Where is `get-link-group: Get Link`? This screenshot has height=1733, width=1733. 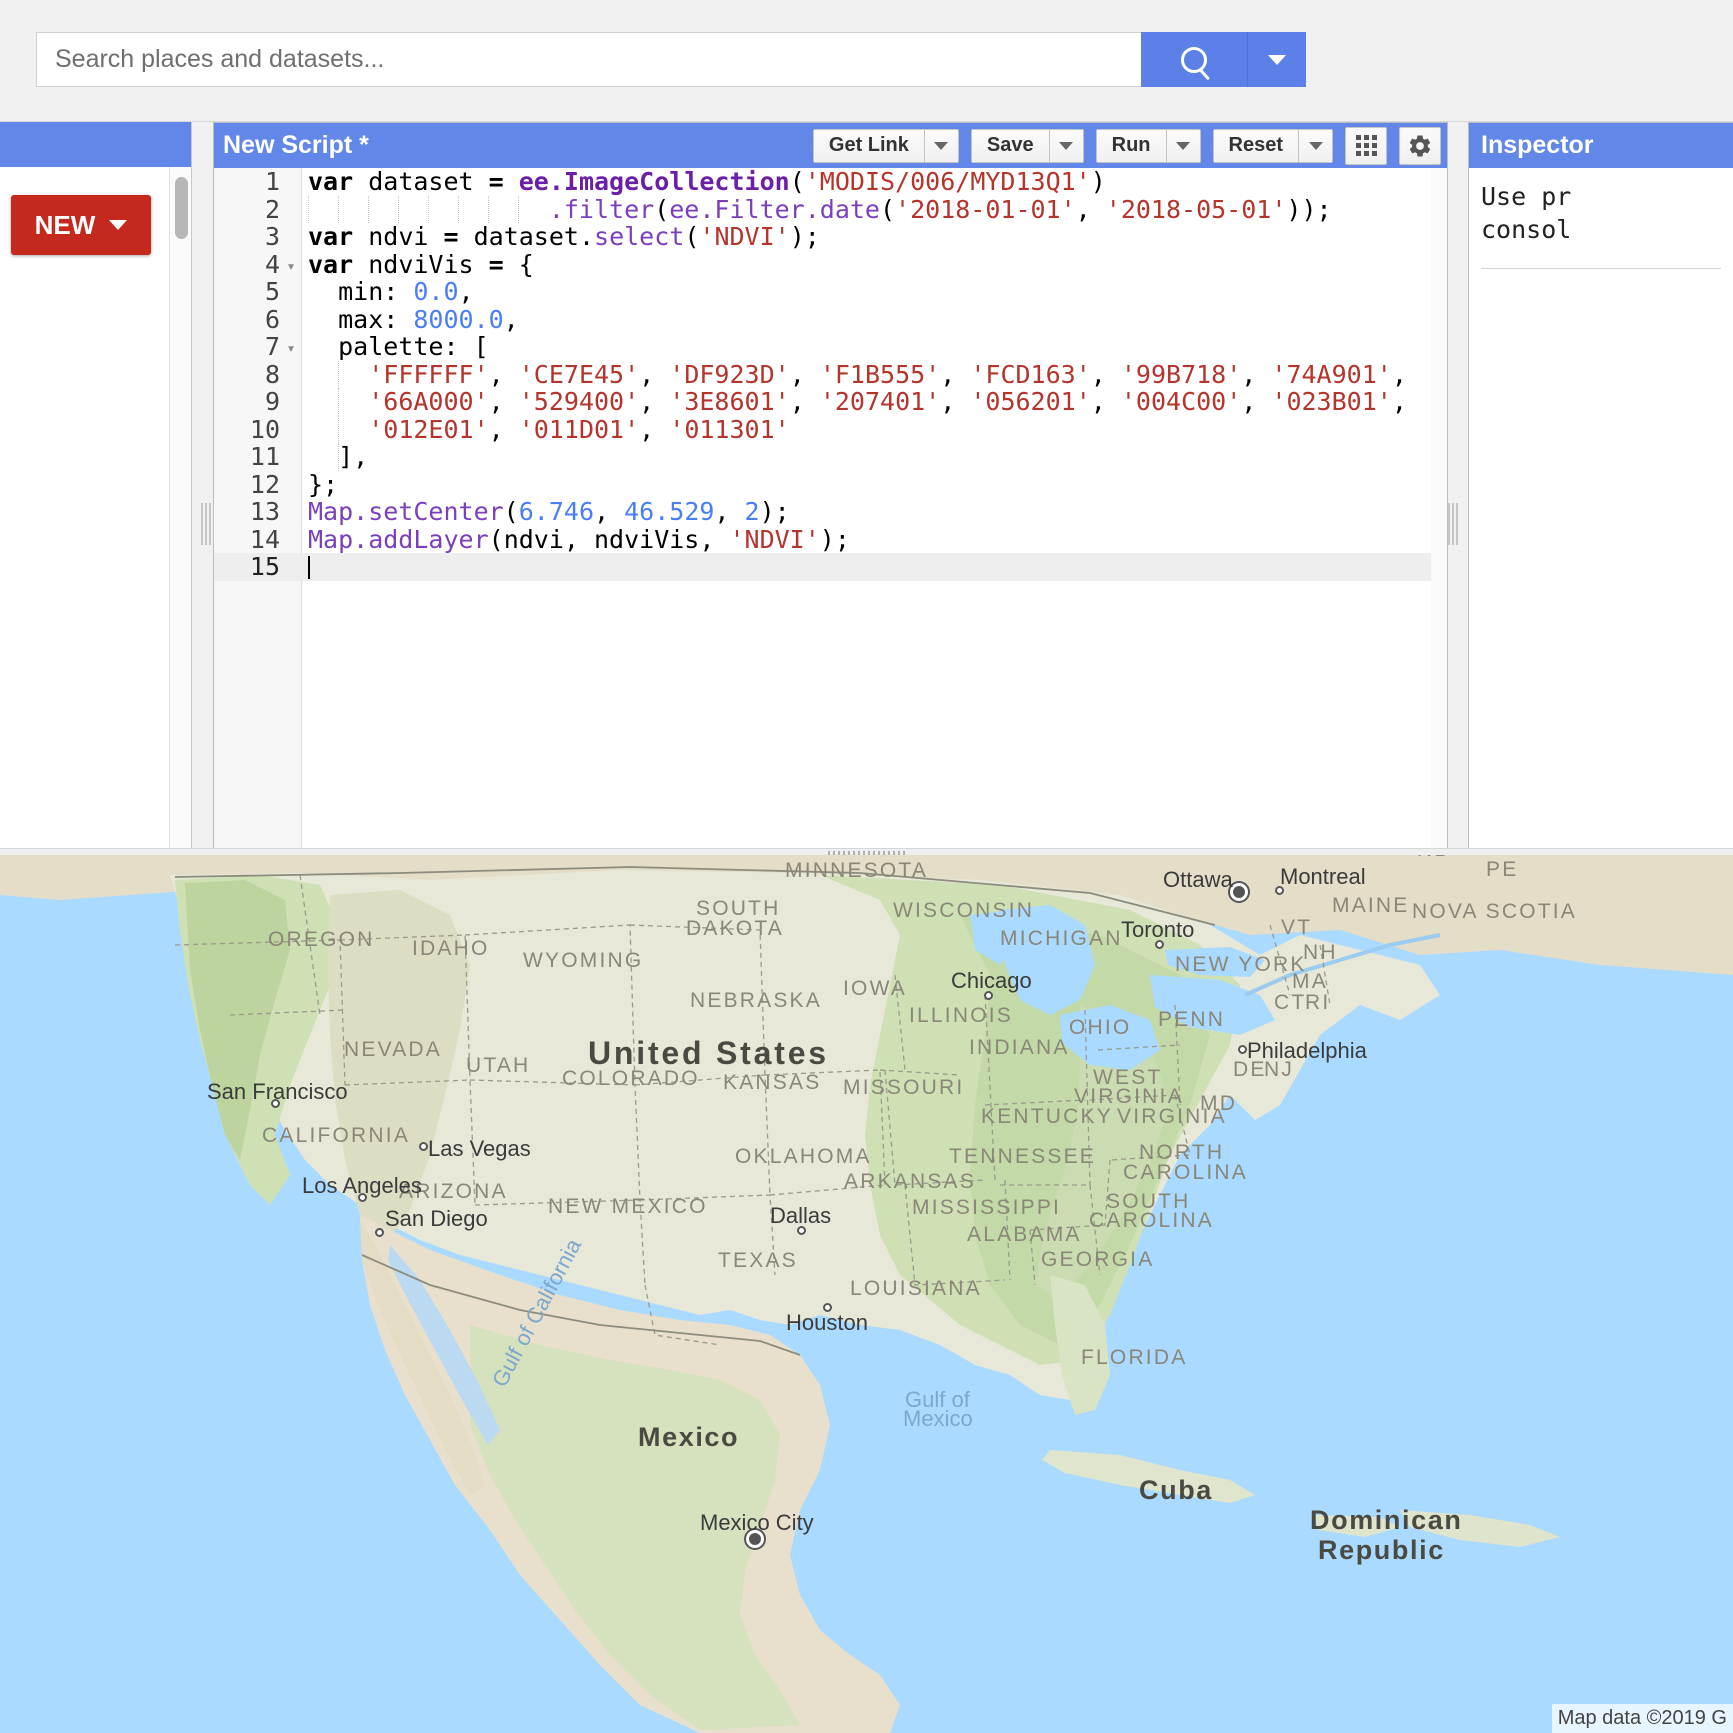
get-link-group: Get Link is located at coordinates (885, 145).